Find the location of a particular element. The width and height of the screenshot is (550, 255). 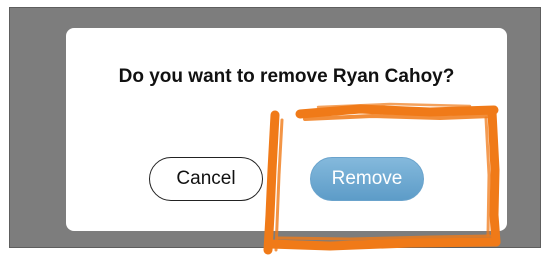

cancel-button: Cancel is located at coordinates (206, 179).